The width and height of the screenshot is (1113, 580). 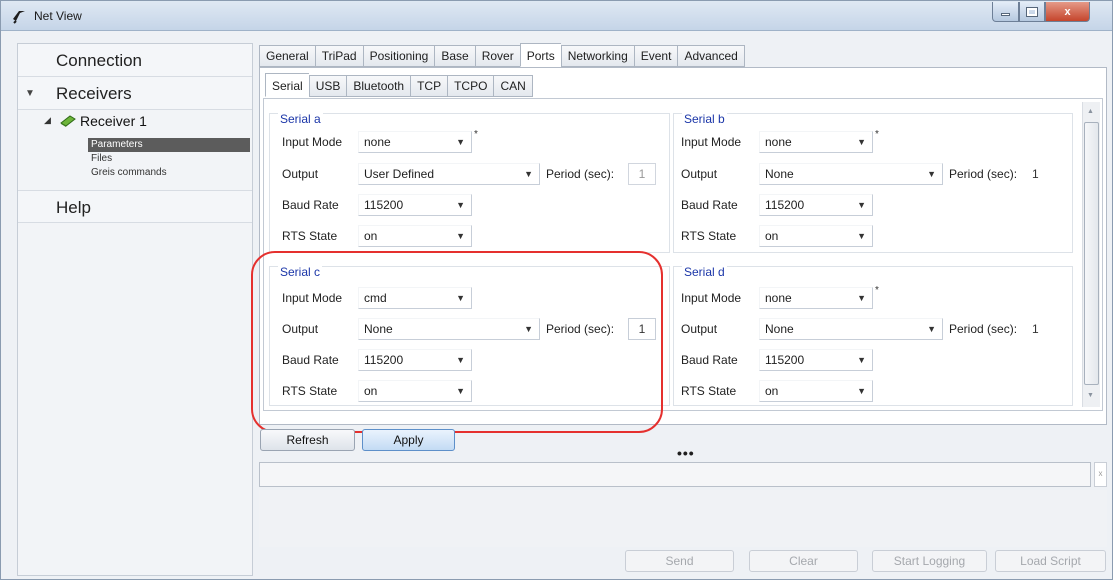 I want to click on refresh-button: Refresh, so click(x=307, y=440).